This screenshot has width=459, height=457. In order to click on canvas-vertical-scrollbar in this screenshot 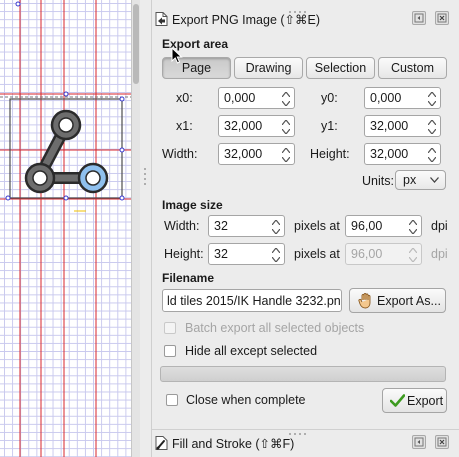, I will do `click(135, 228)`.